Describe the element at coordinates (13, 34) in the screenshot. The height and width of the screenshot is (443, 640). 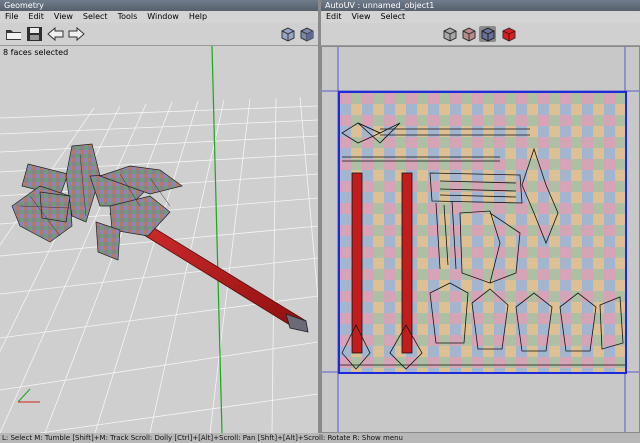
I see `open-folder-icon` at that location.